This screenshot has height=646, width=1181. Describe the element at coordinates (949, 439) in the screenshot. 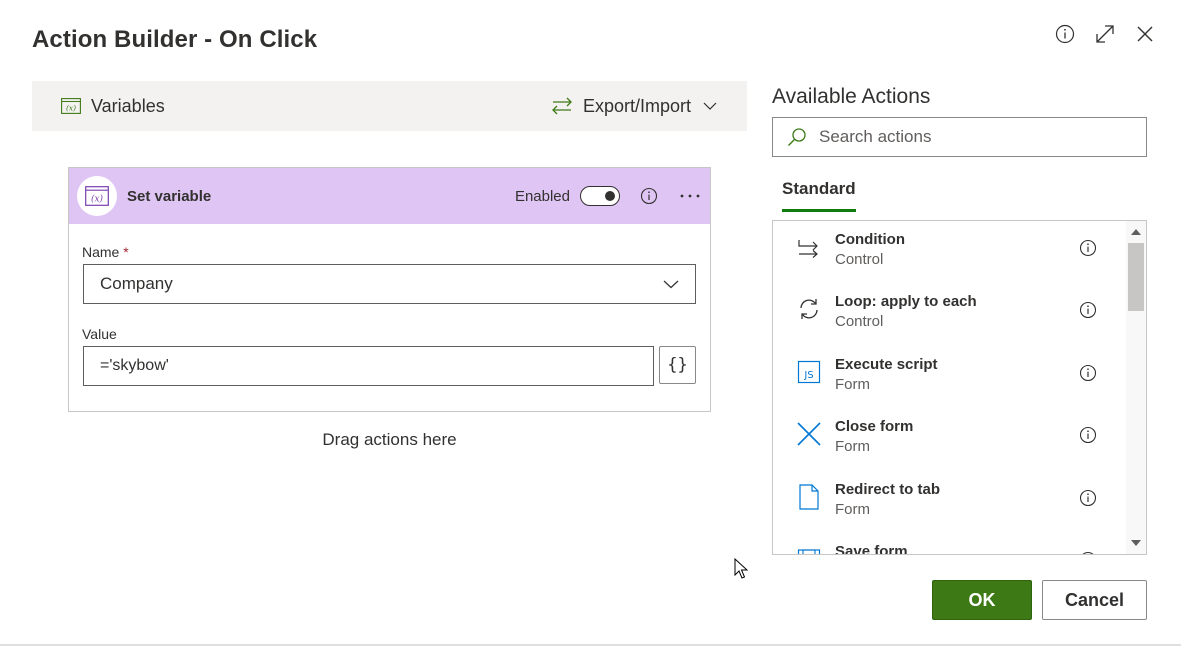

I see `action-item-close-form: Close form Form` at that location.